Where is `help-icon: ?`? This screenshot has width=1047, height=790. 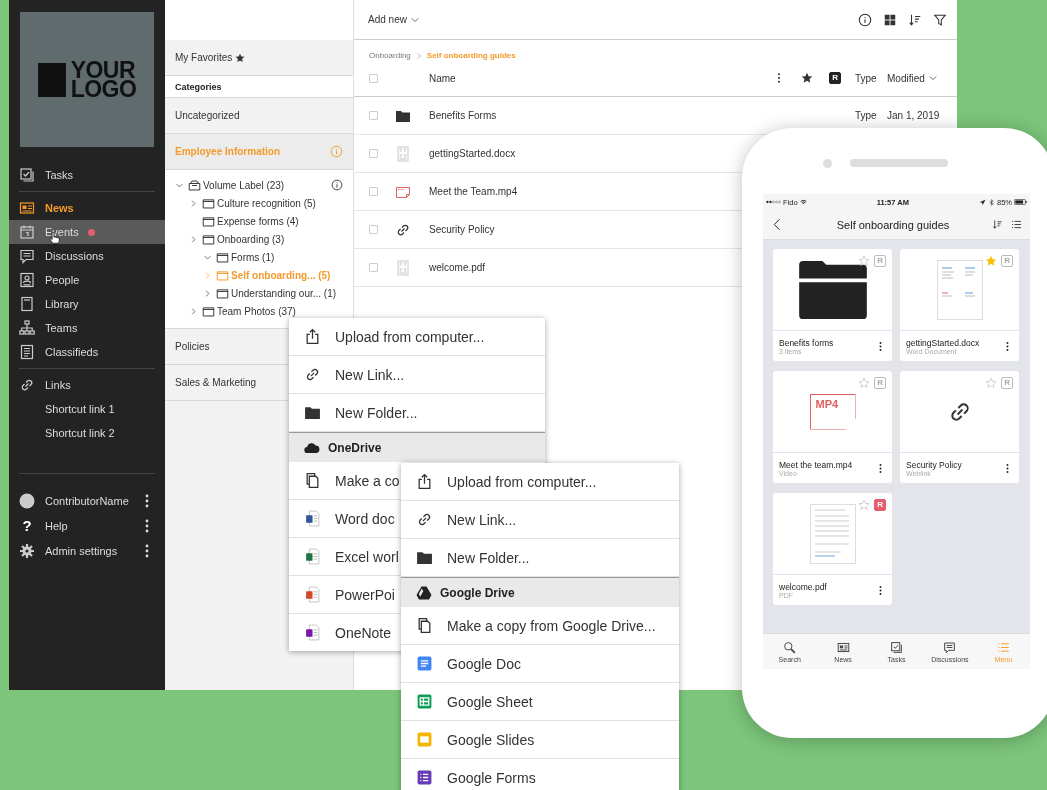
help-icon: ? is located at coordinates (27, 525).